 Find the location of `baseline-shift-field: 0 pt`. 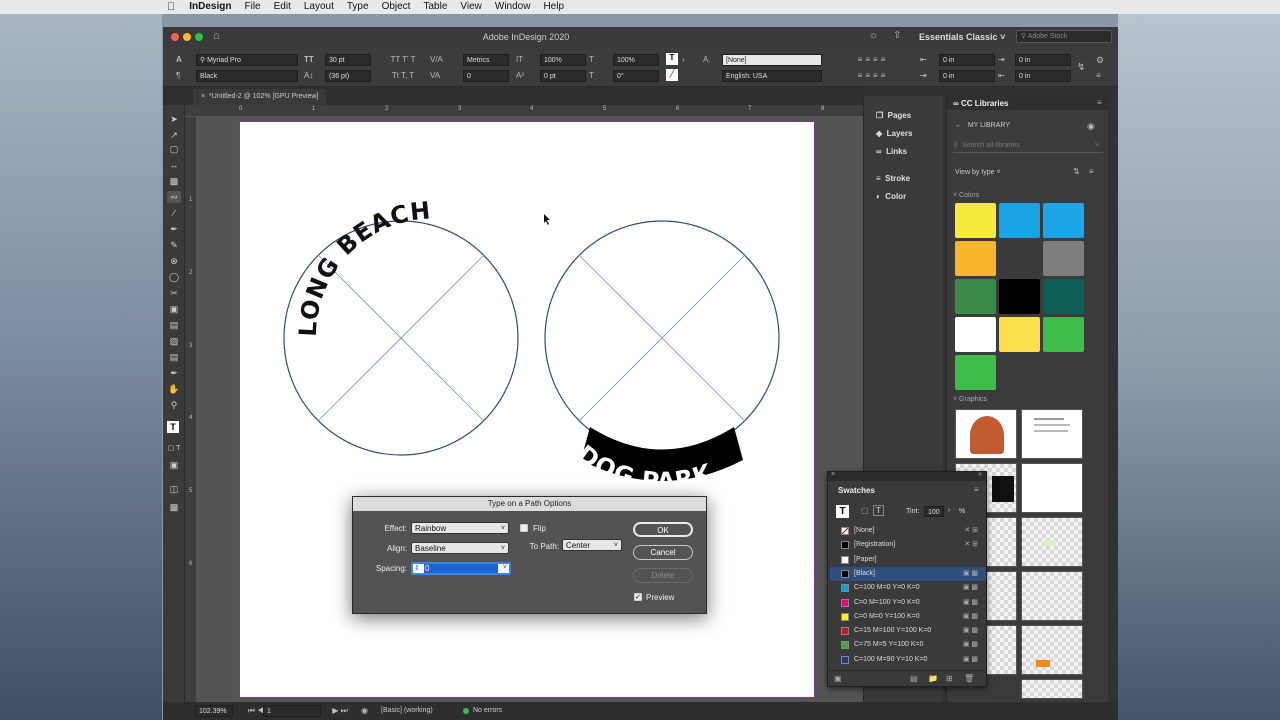

baseline-shift-field: 0 pt is located at coordinates (563, 76).